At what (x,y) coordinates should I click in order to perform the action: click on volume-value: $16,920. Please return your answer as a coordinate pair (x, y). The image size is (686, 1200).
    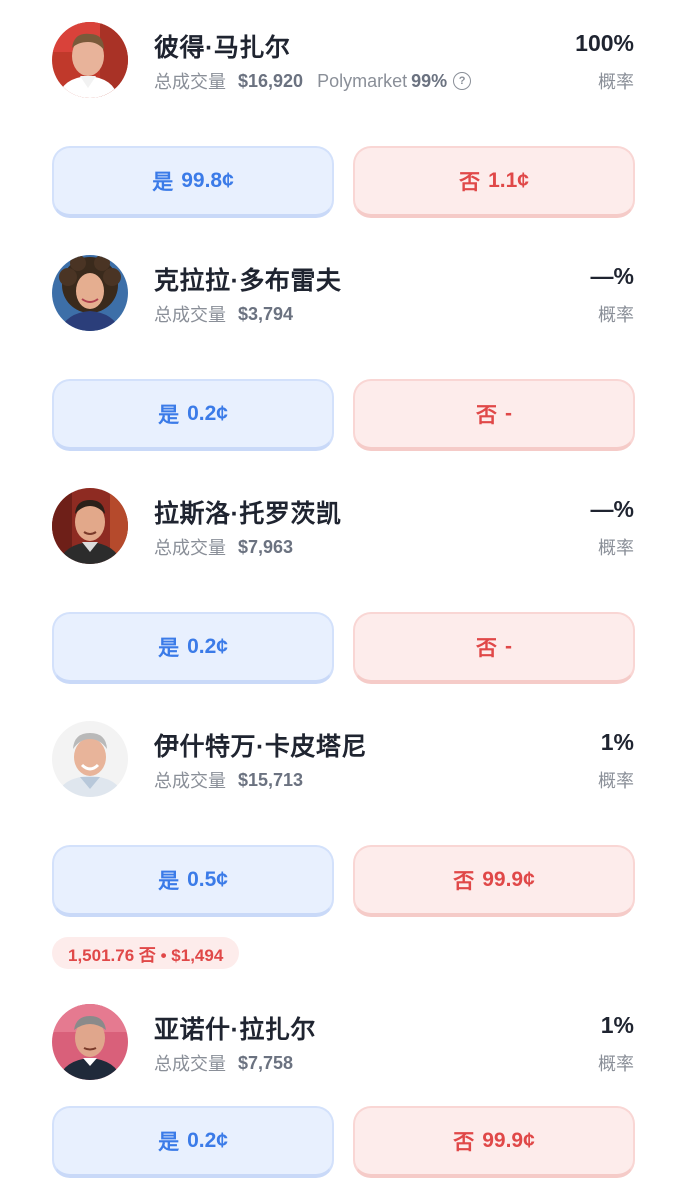
    Looking at the image, I should click on (271, 80).